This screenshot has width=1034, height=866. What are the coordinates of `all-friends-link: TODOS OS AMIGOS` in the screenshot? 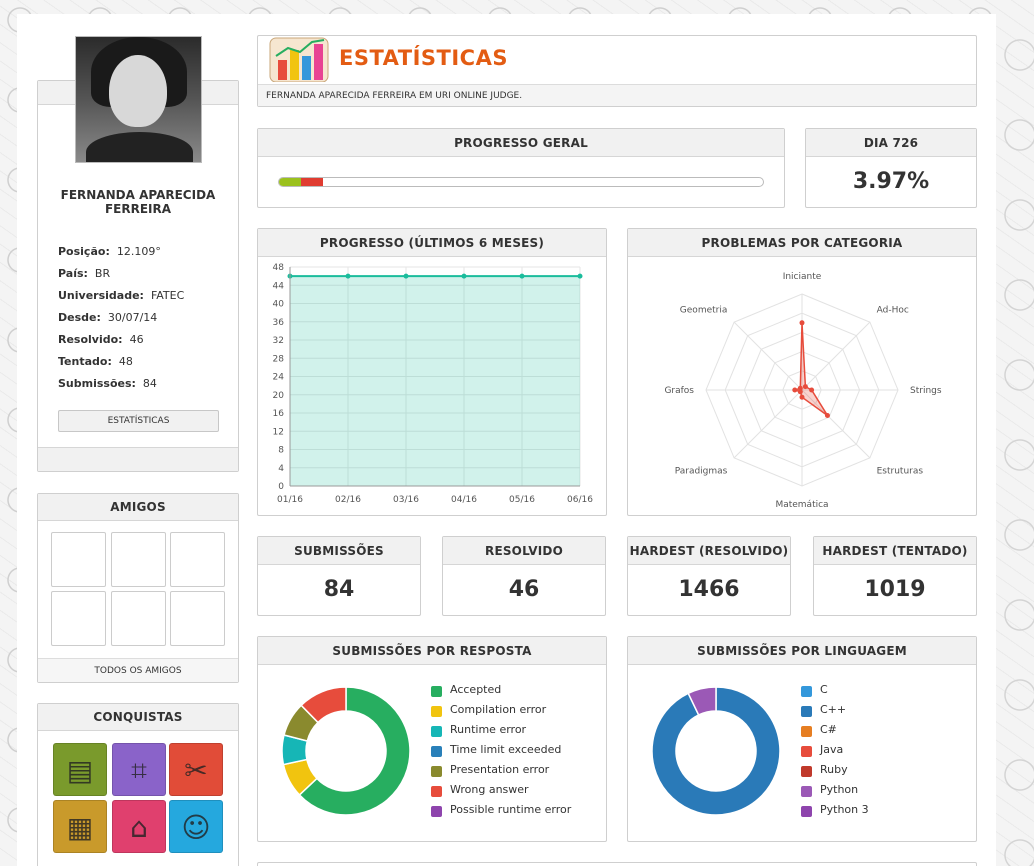 It's located at (138, 670).